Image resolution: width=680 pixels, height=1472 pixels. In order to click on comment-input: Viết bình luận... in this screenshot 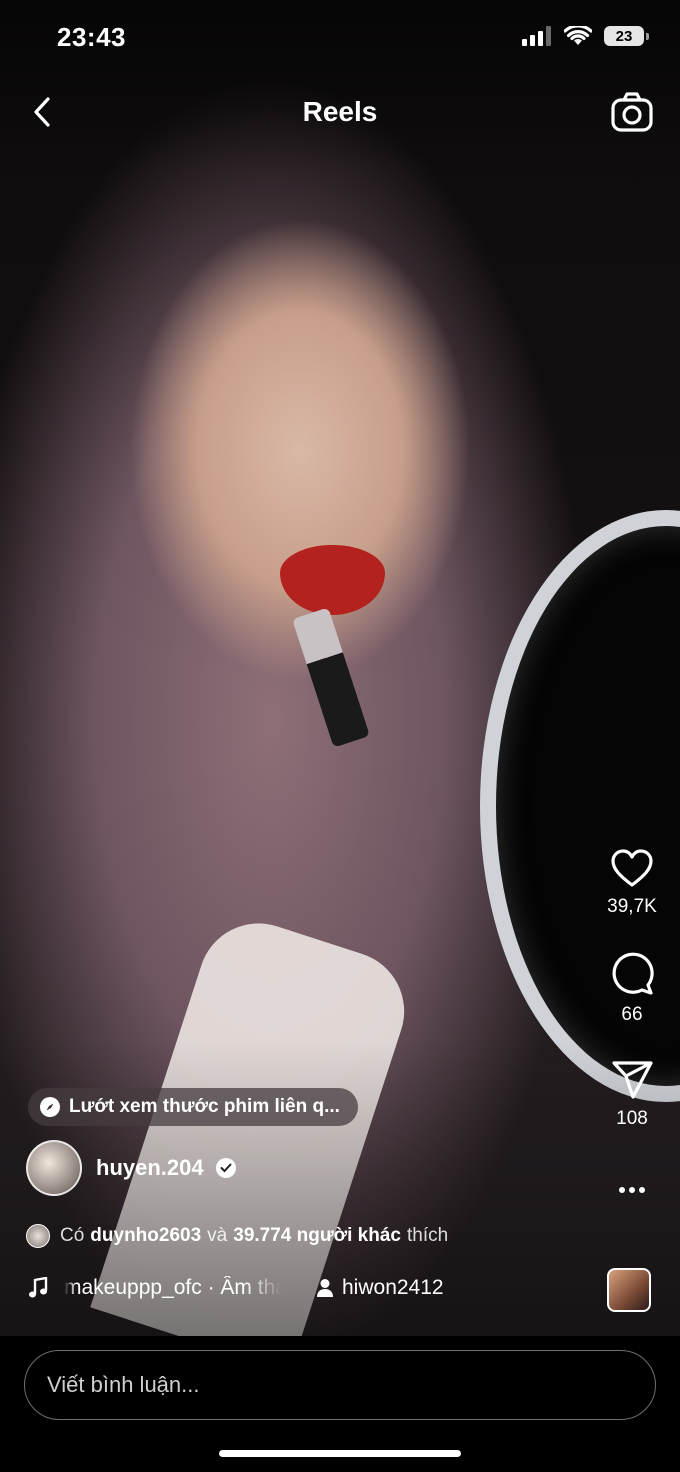, I will do `click(340, 1385)`.